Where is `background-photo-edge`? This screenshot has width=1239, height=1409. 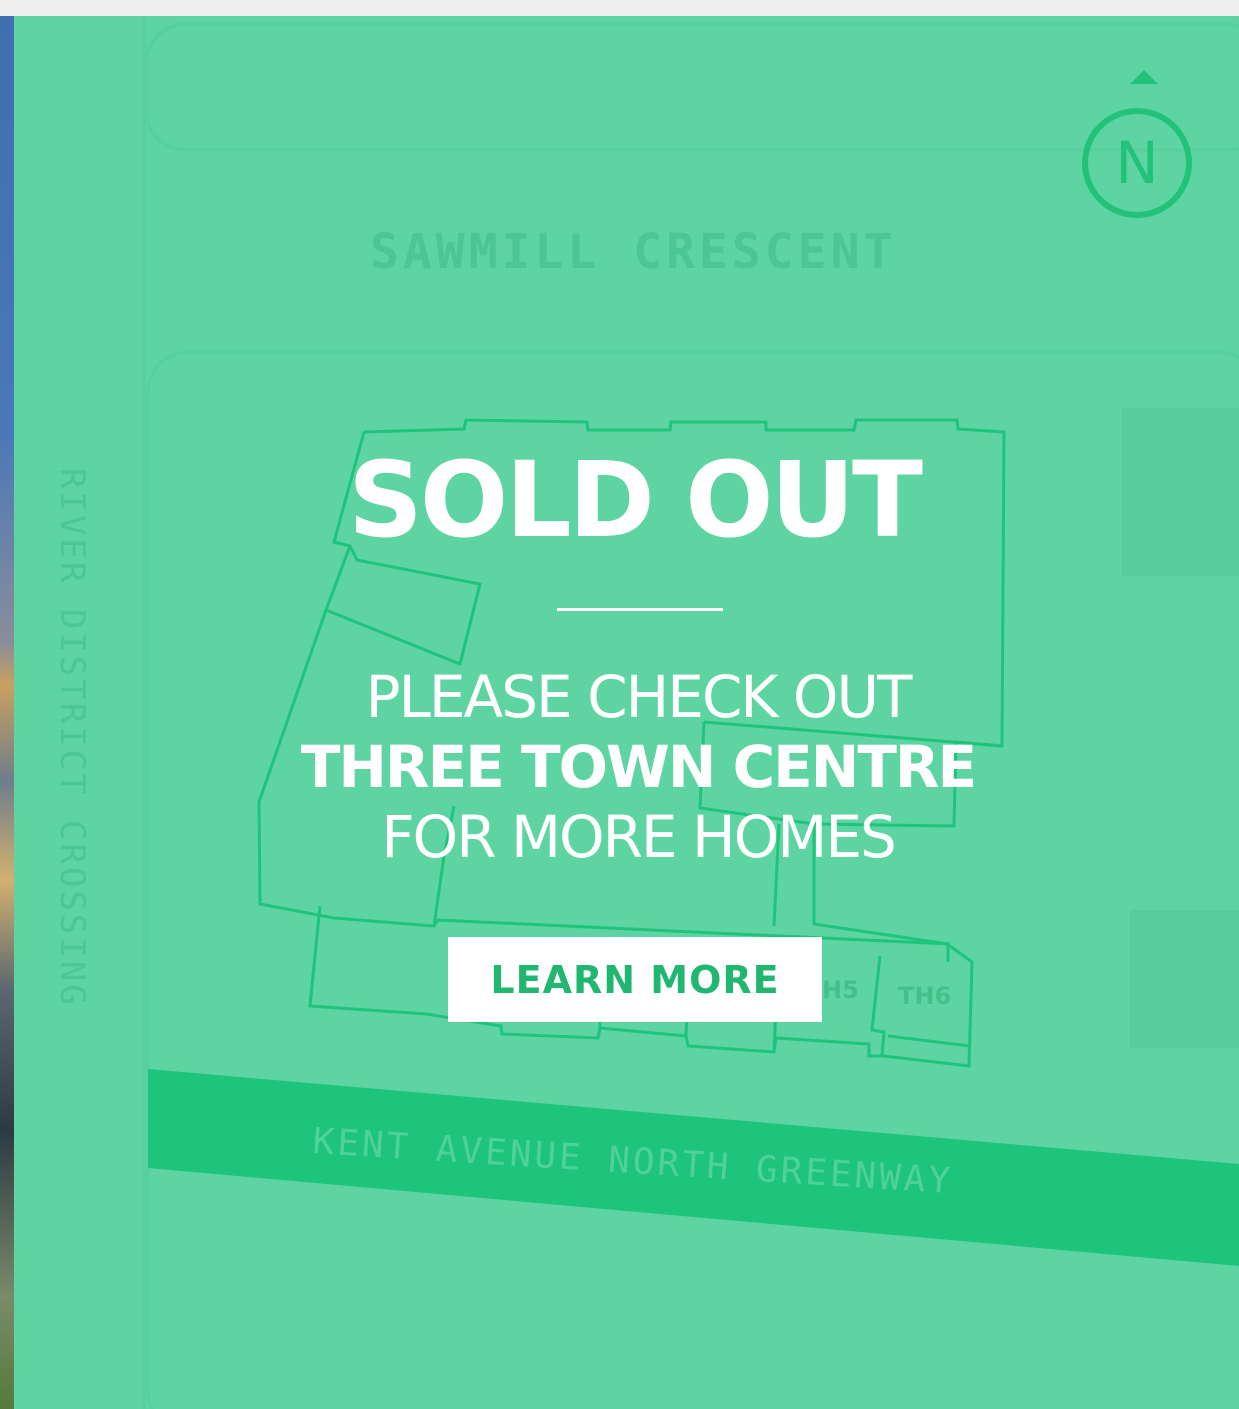
background-photo-edge is located at coordinates (7, 712).